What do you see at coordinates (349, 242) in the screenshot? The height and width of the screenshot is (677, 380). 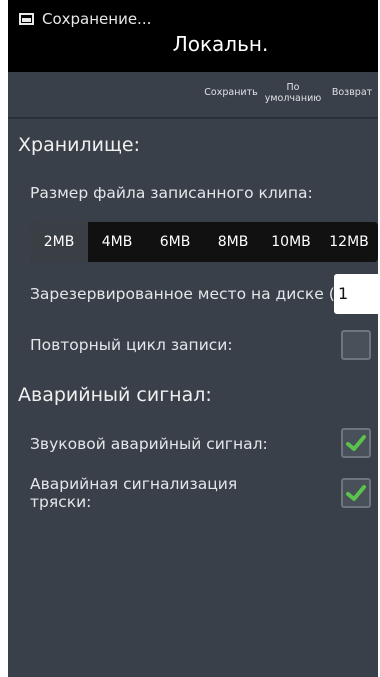 I see `clip-size-option-12mb: 12MB` at bounding box center [349, 242].